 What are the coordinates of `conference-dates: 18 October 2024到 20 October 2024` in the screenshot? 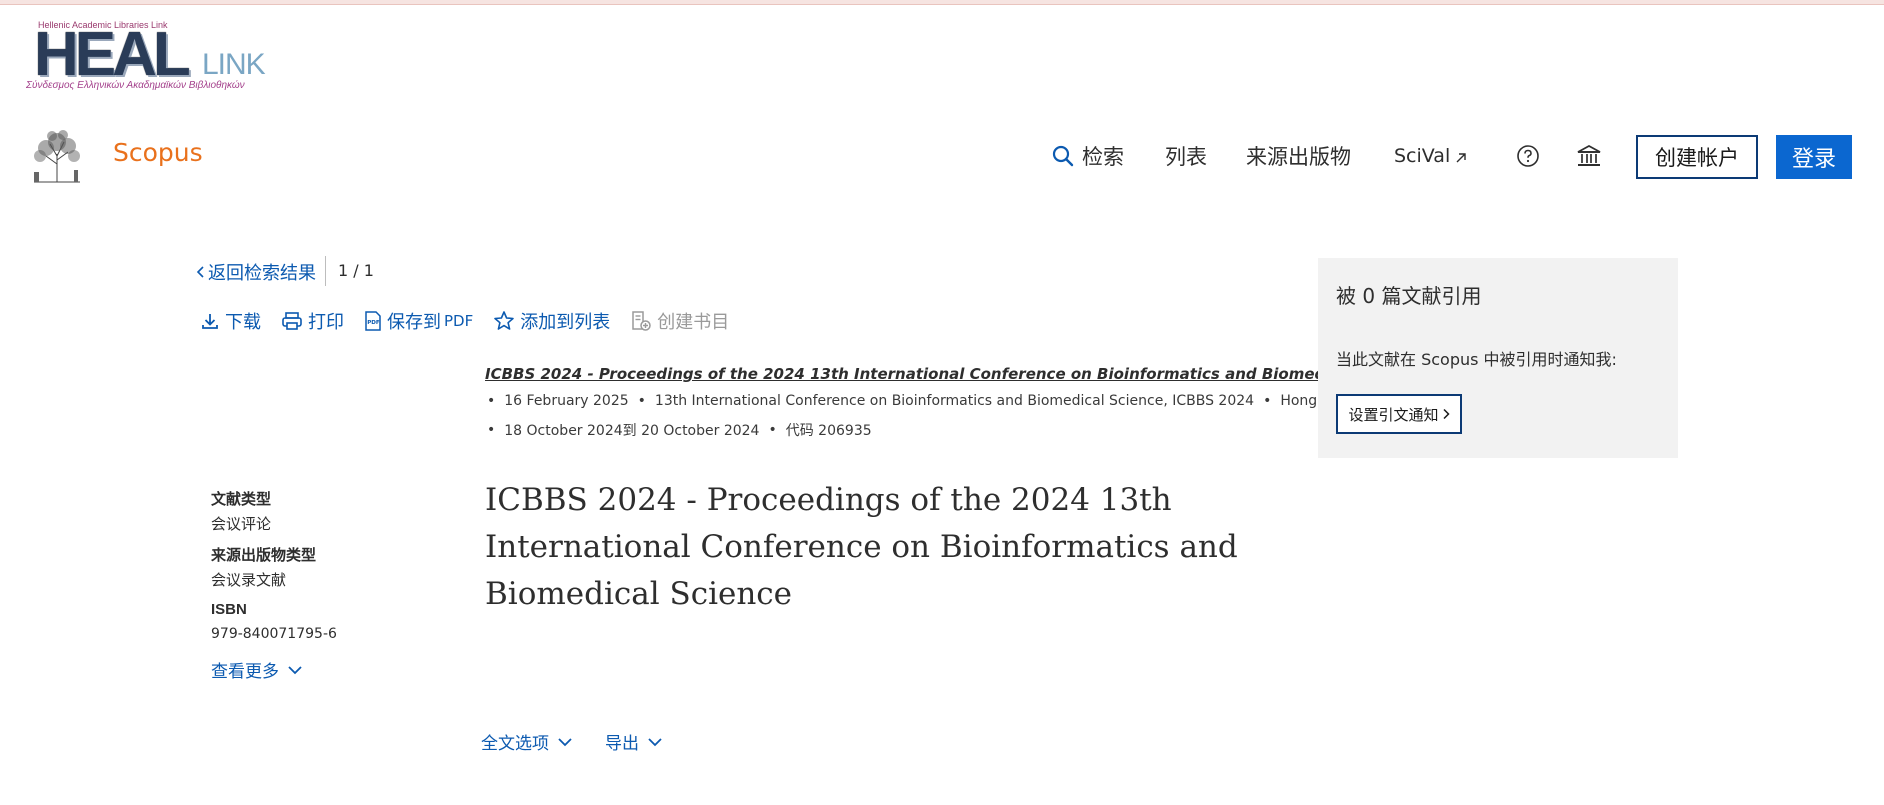 It's located at (632, 431).